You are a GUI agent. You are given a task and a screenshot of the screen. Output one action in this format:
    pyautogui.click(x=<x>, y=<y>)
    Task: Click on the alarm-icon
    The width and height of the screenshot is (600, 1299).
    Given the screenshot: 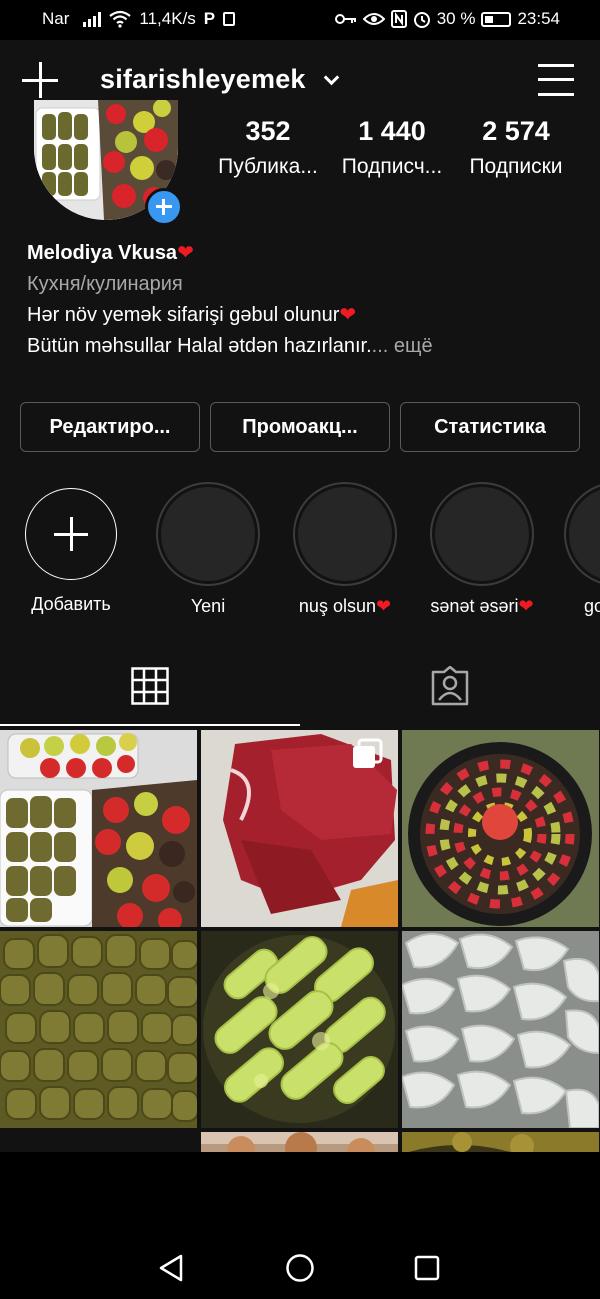 What is the action you would take?
    pyautogui.click(x=421, y=20)
    